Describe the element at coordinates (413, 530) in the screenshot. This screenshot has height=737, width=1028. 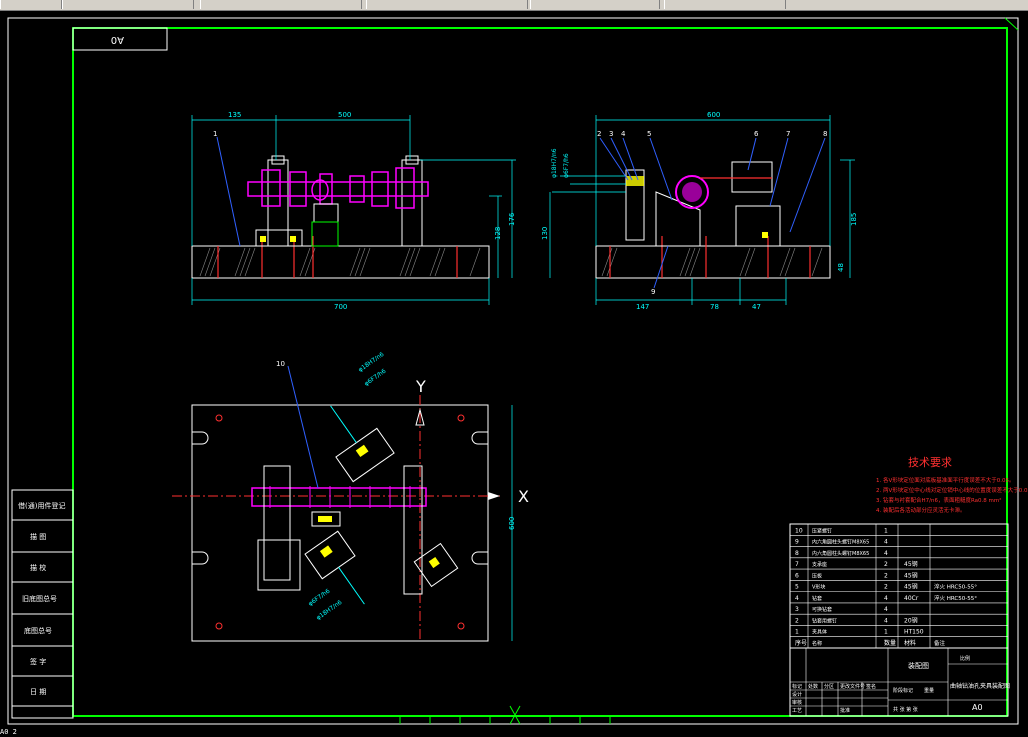
I see `plan-right-support` at that location.